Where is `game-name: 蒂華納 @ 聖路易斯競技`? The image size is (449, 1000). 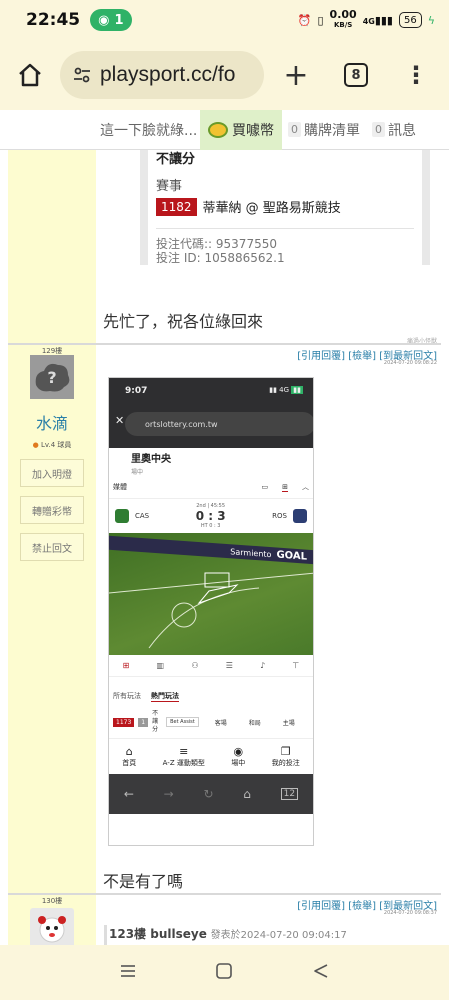
game-name: 蒂華納 @ 聖路易斯競技 is located at coordinates (271, 208).